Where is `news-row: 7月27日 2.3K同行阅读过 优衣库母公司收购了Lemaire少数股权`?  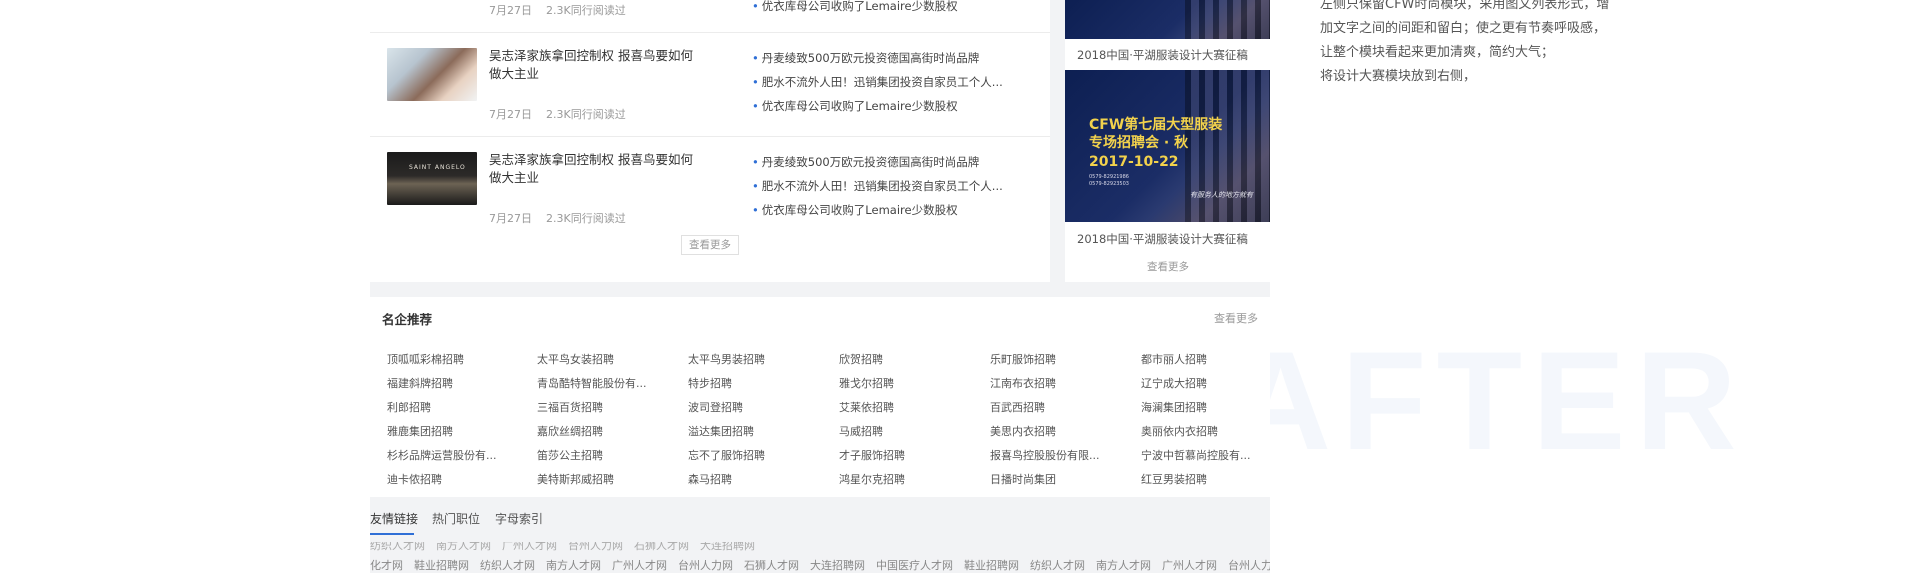
news-row: 7月27日 2.3K同行阅读过 优衣库母公司收购了Lemaire少数股权 is located at coordinates (710, 16).